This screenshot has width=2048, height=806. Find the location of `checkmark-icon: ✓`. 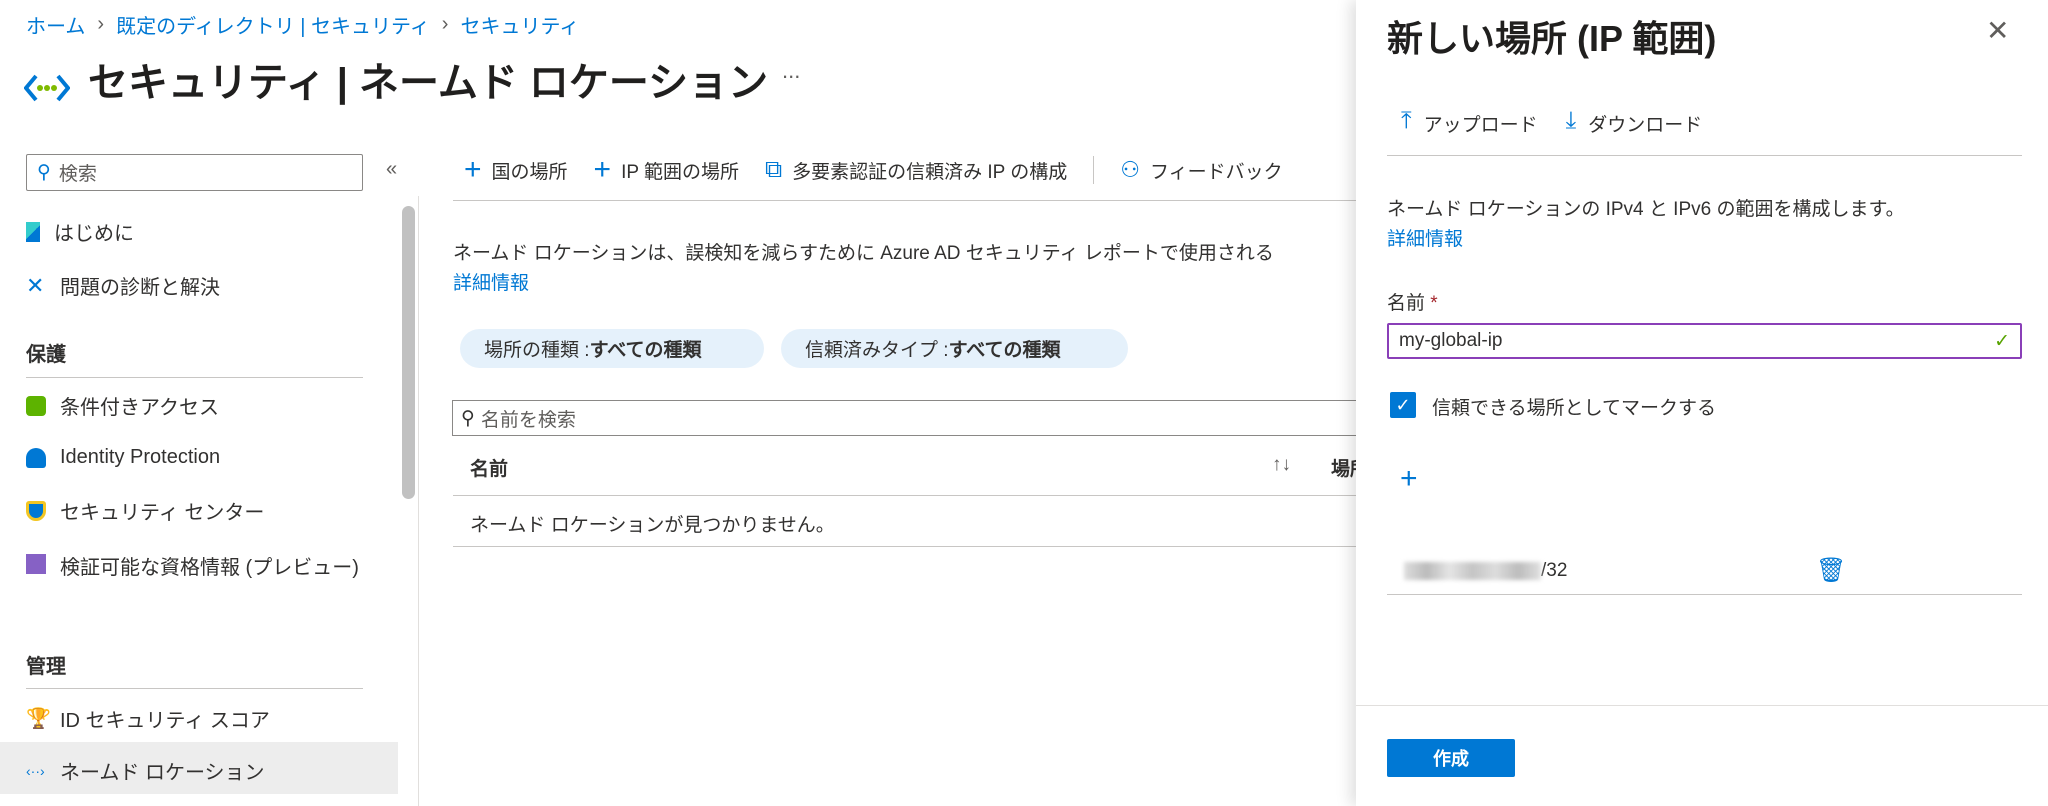

checkmark-icon: ✓ is located at coordinates (1403, 404).